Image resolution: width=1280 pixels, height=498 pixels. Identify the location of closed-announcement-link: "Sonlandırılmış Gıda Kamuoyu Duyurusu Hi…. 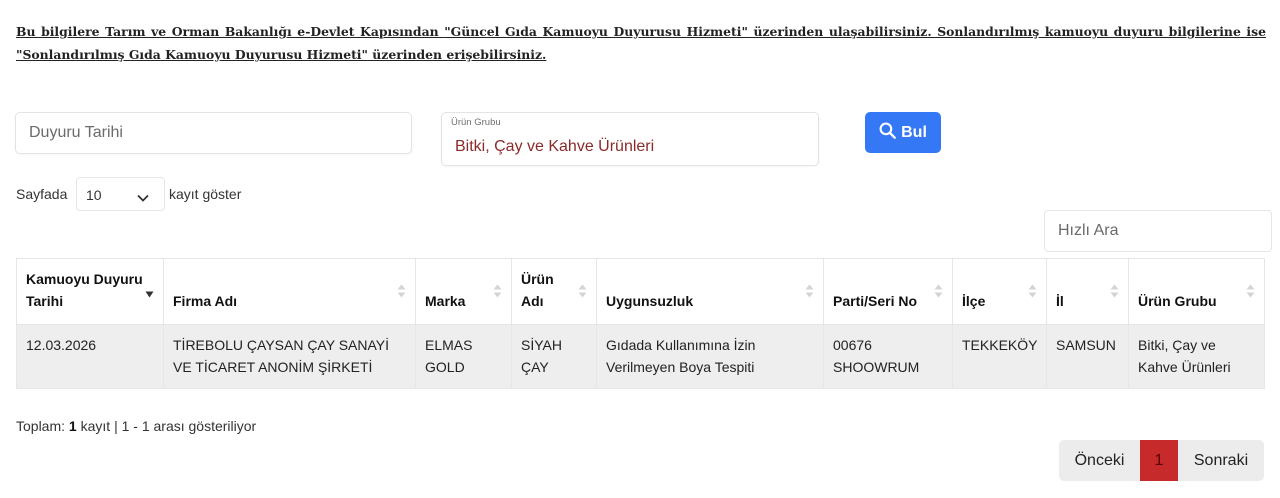
(192, 54).